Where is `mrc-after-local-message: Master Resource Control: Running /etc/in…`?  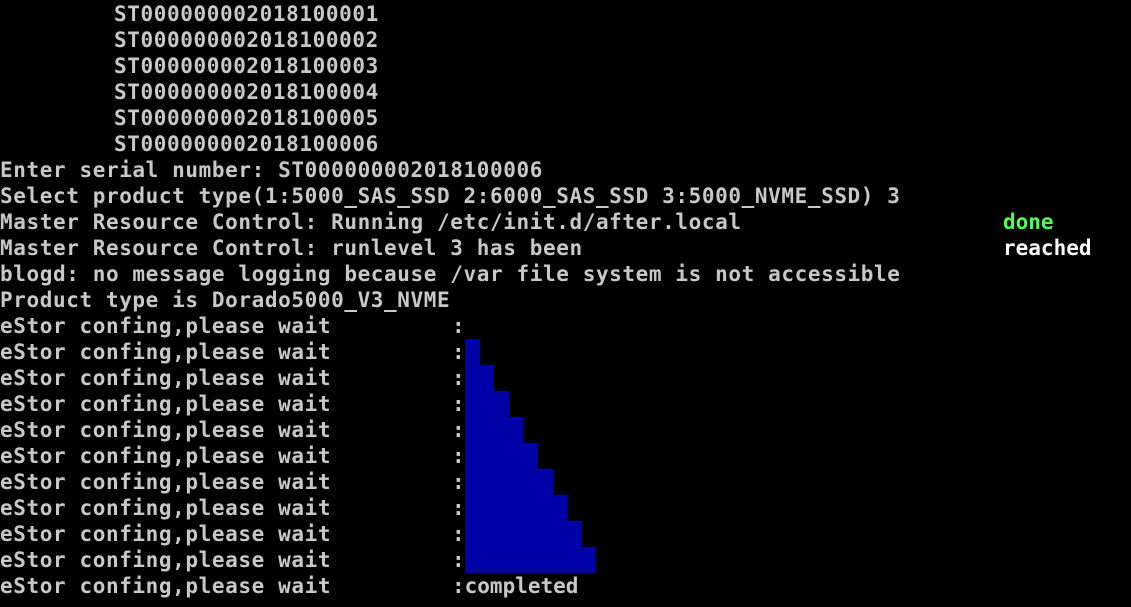 mrc-after-local-message: Master Resource Control: Running /etc/in… is located at coordinates (371, 222).